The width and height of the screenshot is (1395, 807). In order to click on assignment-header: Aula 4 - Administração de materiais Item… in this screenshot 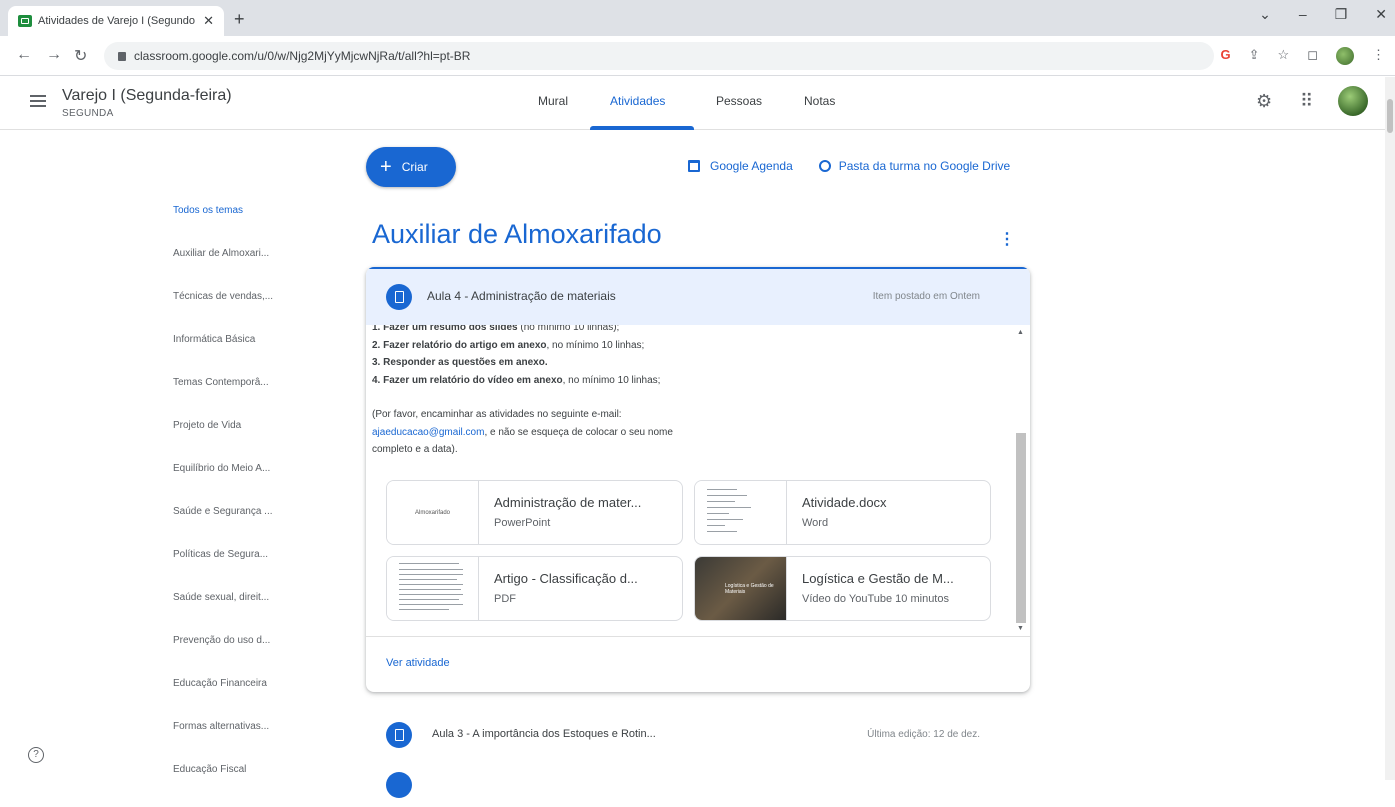, I will do `click(698, 296)`.